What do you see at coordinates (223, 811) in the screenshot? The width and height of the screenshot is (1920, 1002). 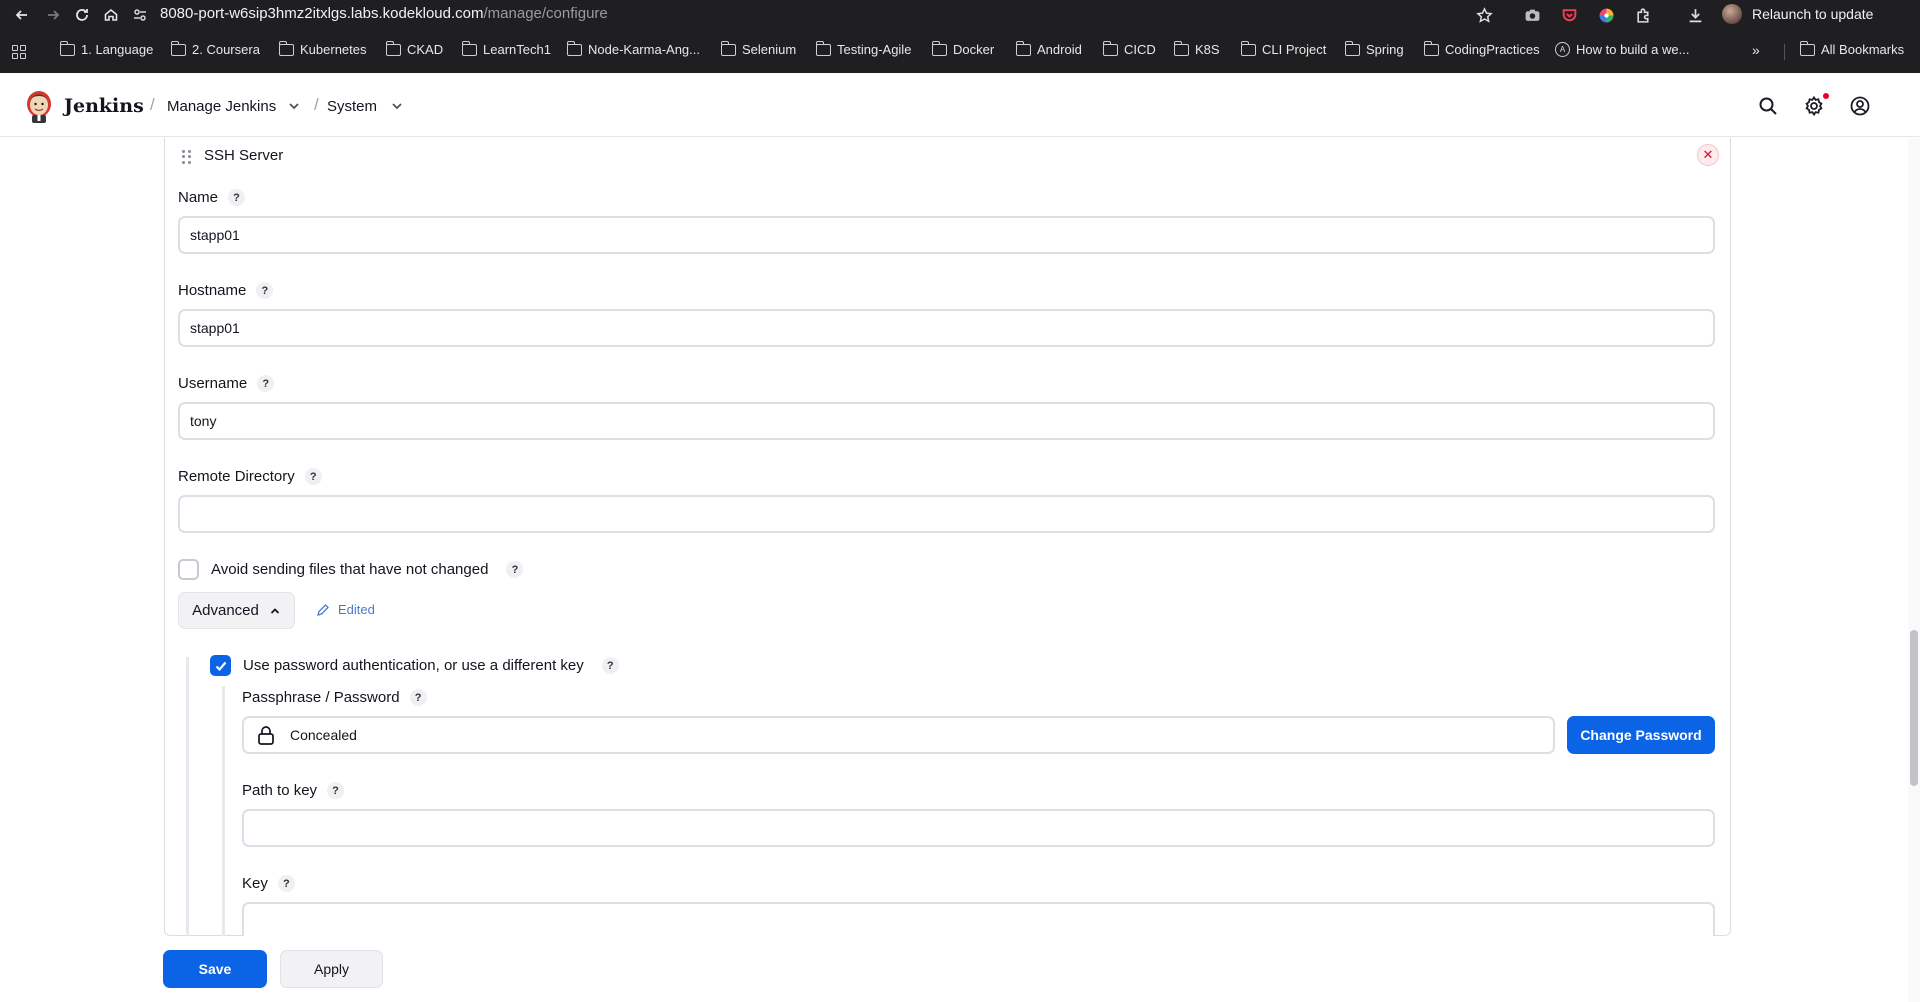 I see `password-section-rail` at bounding box center [223, 811].